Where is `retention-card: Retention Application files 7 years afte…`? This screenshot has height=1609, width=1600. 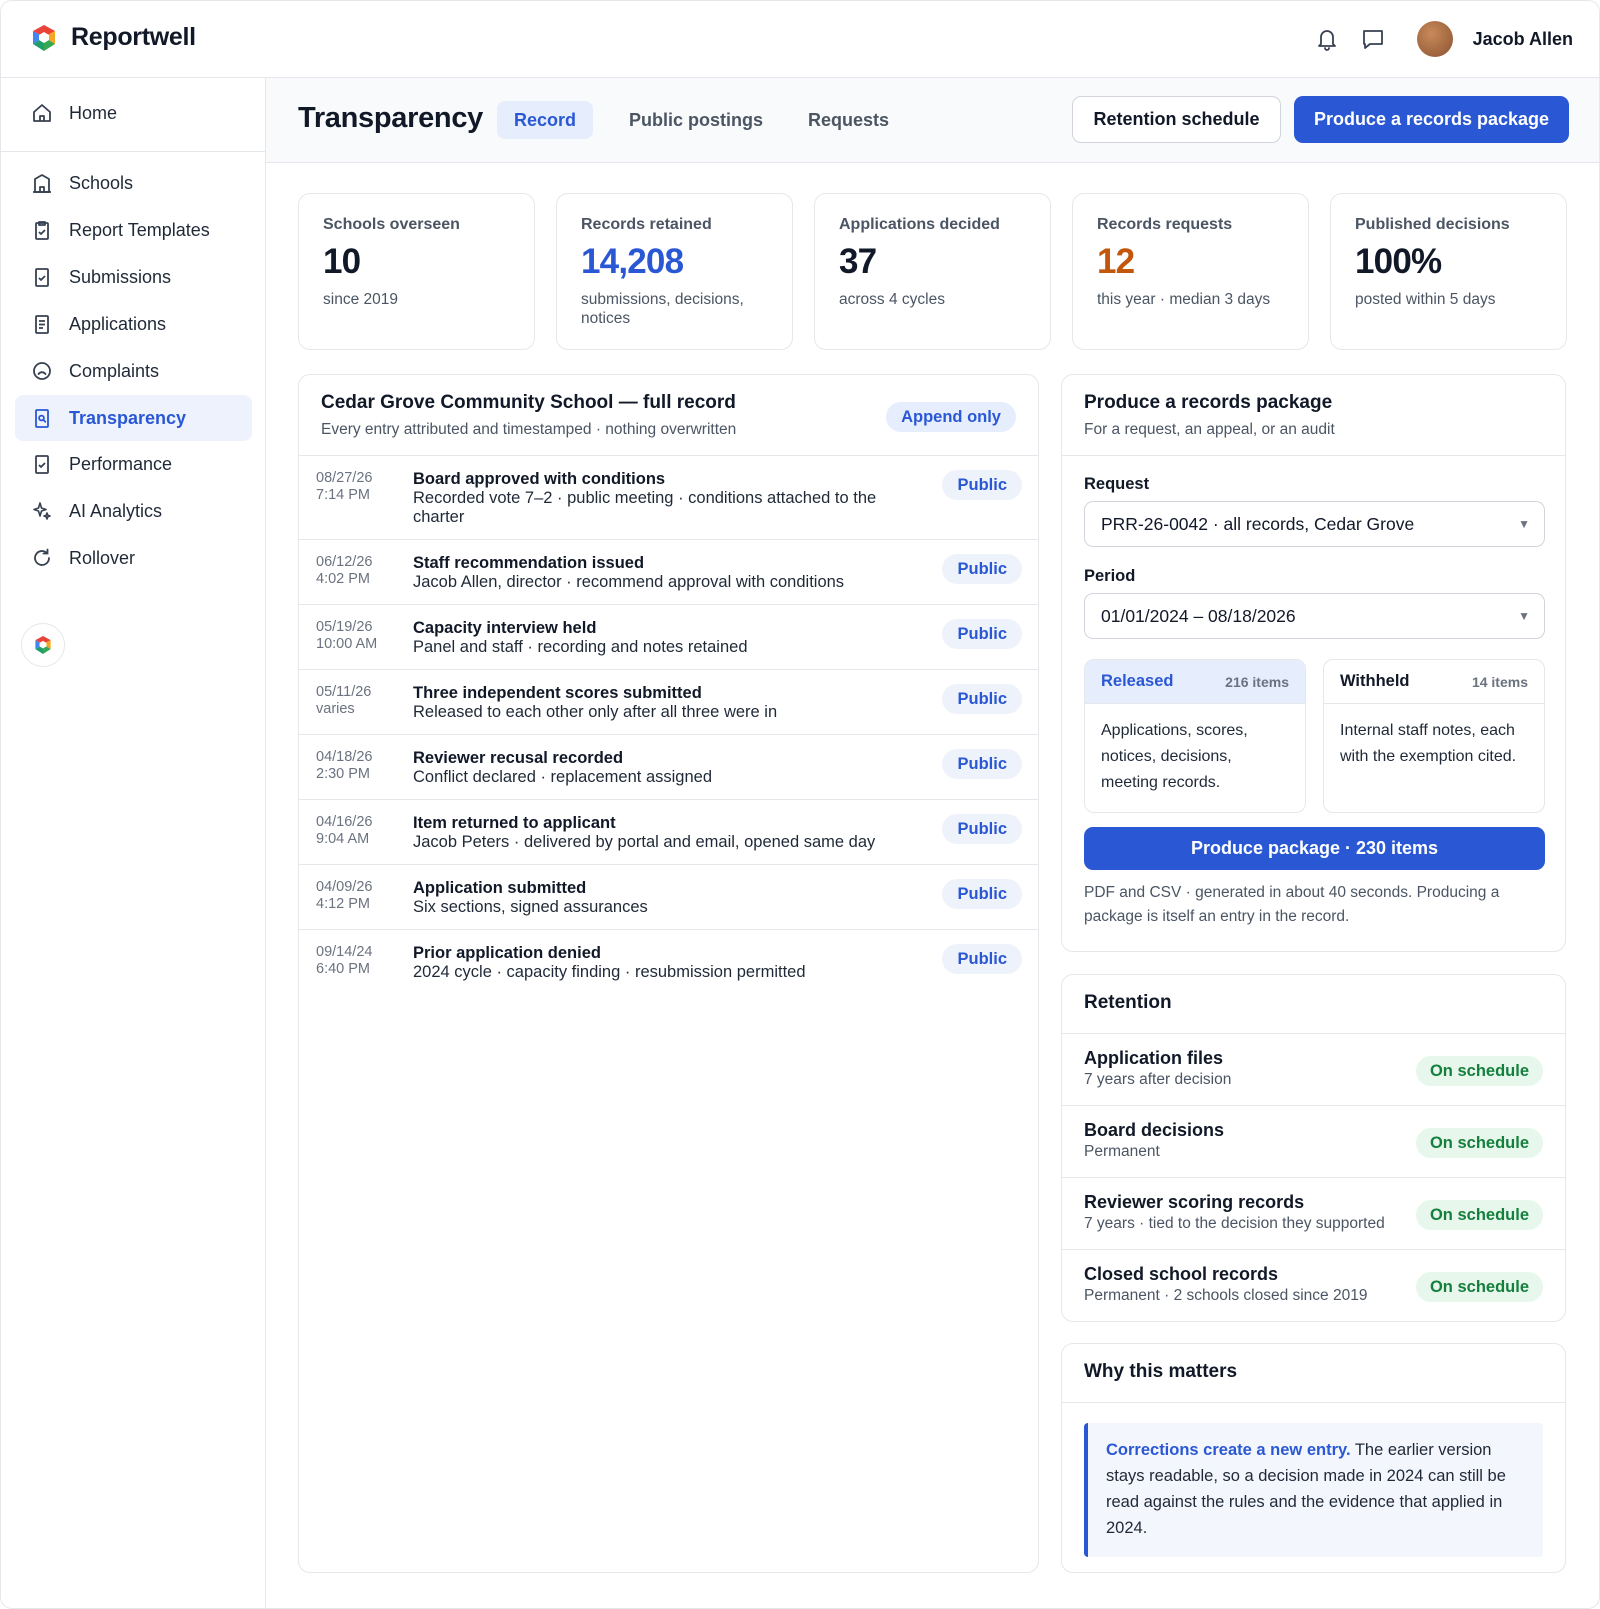
retention-card: Retention Application files 7 years afte… is located at coordinates (1313, 1148).